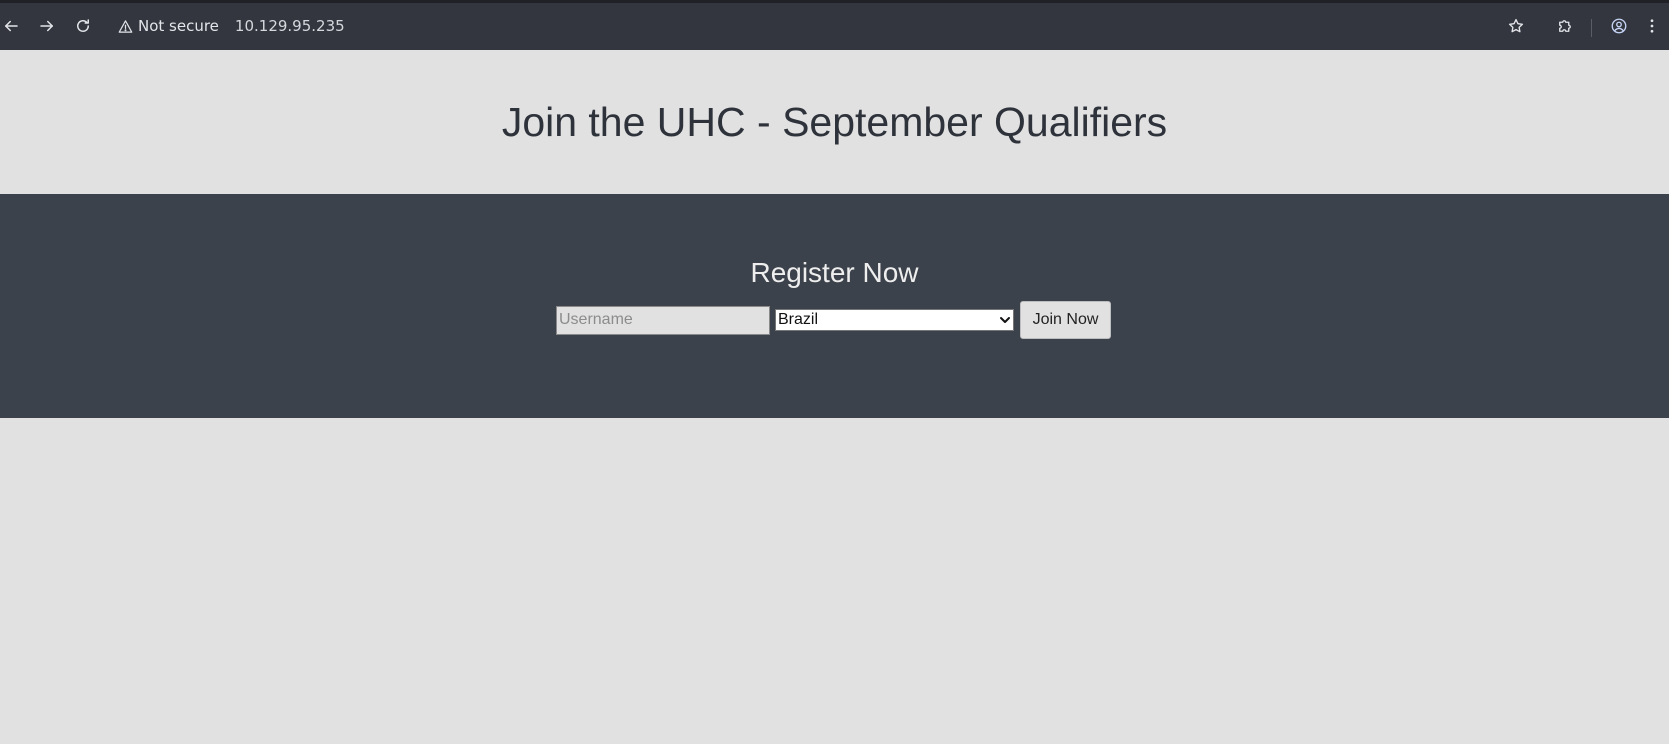  I want to click on arrow-left-icon, so click(11, 26).